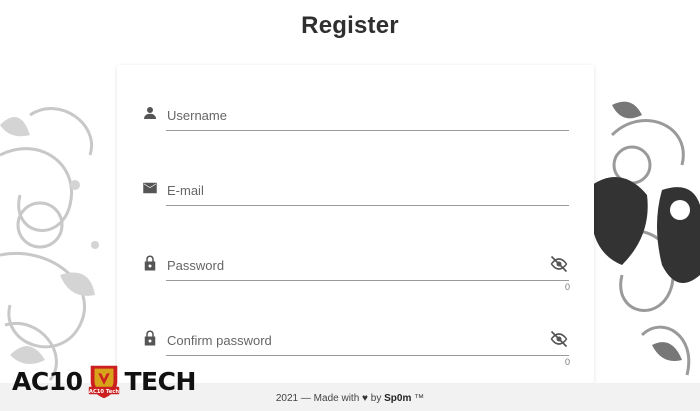 This screenshot has width=700, height=411. I want to click on footer-by: by, so click(376, 398).